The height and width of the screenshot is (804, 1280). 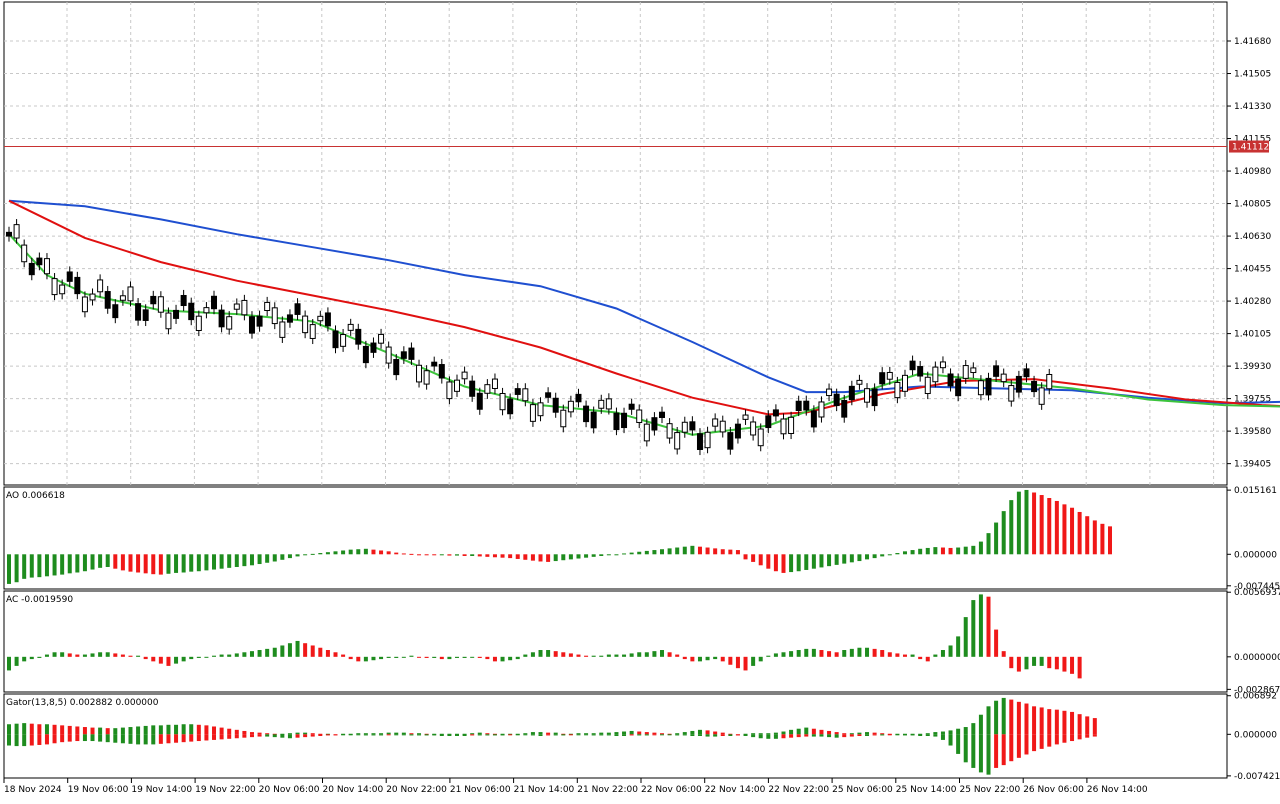 What do you see at coordinates (1252, 432) in the screenshot?
I see `price-tick-label: 1.39580` at bounding box center [1252, 432].